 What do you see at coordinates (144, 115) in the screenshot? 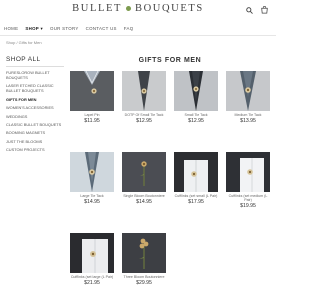
I see `product-name: DOTP Of Small Tie Tack` at bounding box center [144, 115].